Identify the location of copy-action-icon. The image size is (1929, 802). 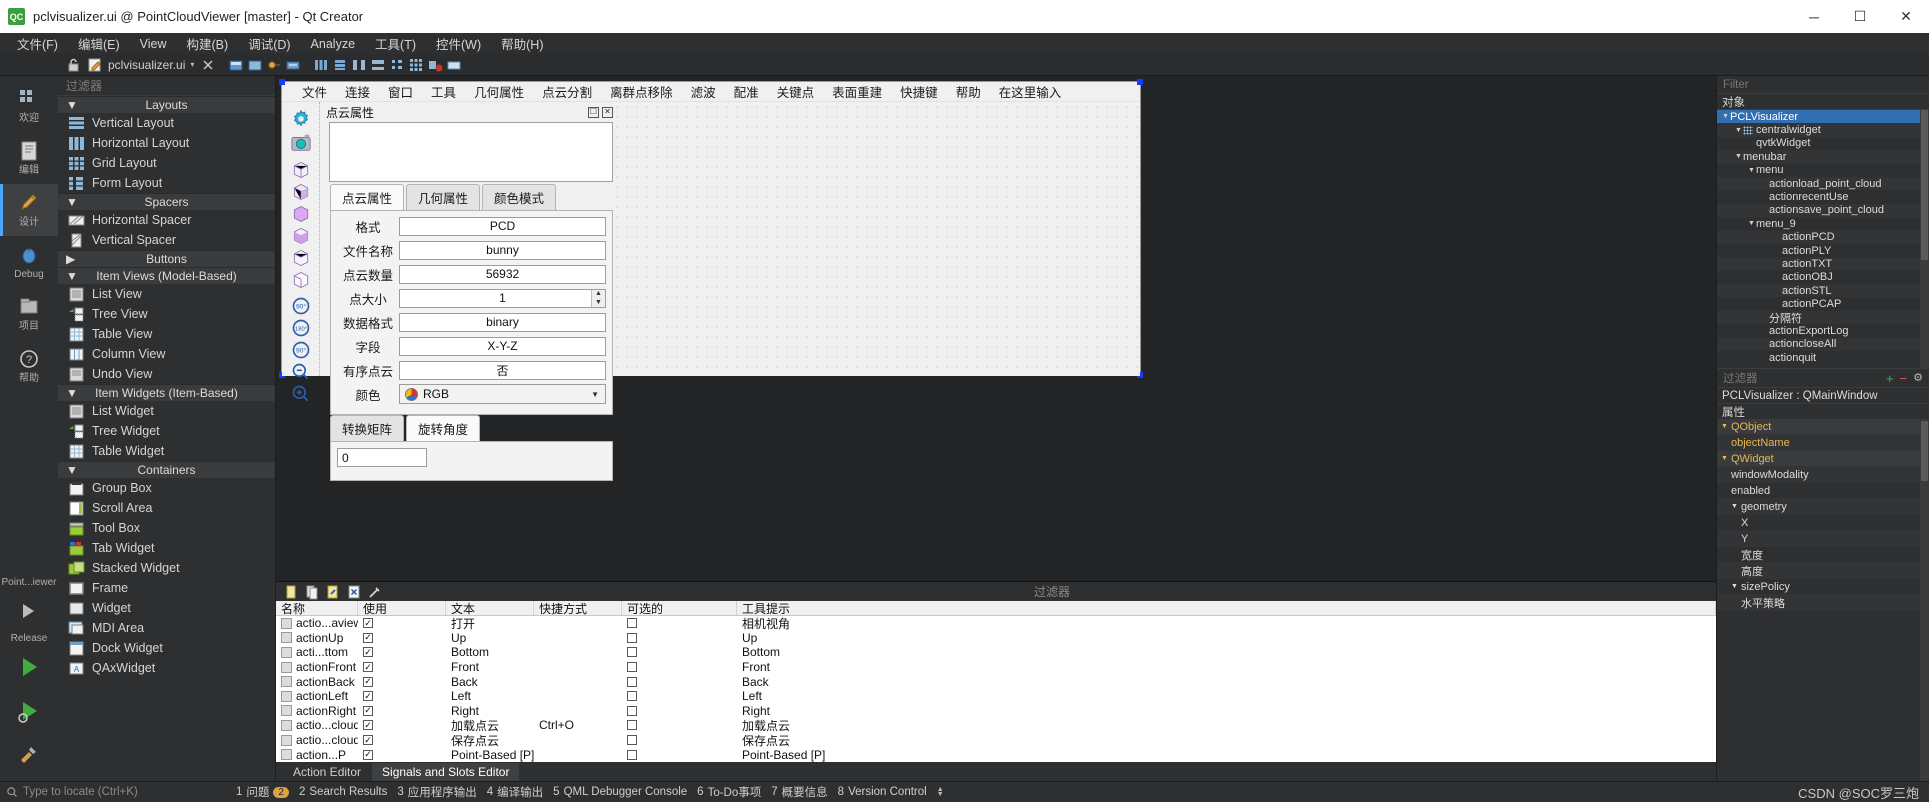
(312, 592).